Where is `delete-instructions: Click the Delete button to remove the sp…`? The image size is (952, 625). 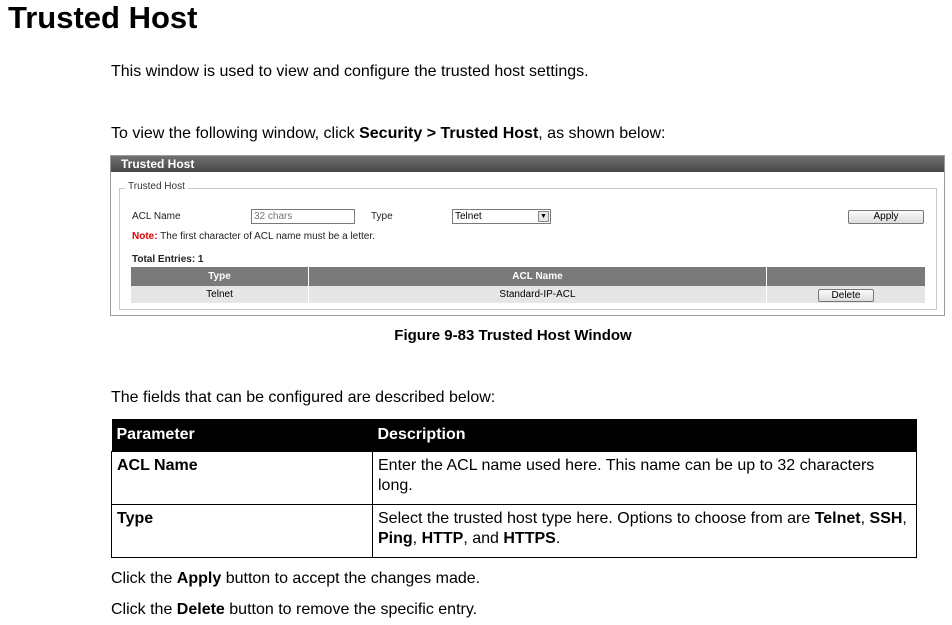
delete-instructions: Click the Delete button to remove the sp… is located at coordinates (294, 610).